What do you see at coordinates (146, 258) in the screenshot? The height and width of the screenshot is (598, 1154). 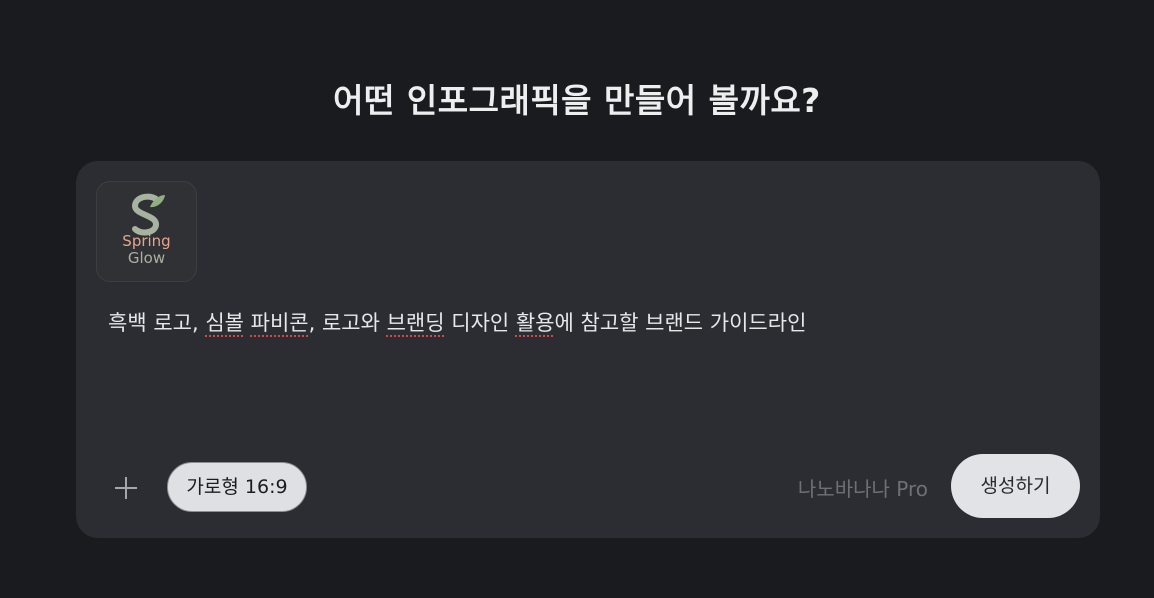 I see `logo-text-glow: Glow` at bounding box center [146, 258].